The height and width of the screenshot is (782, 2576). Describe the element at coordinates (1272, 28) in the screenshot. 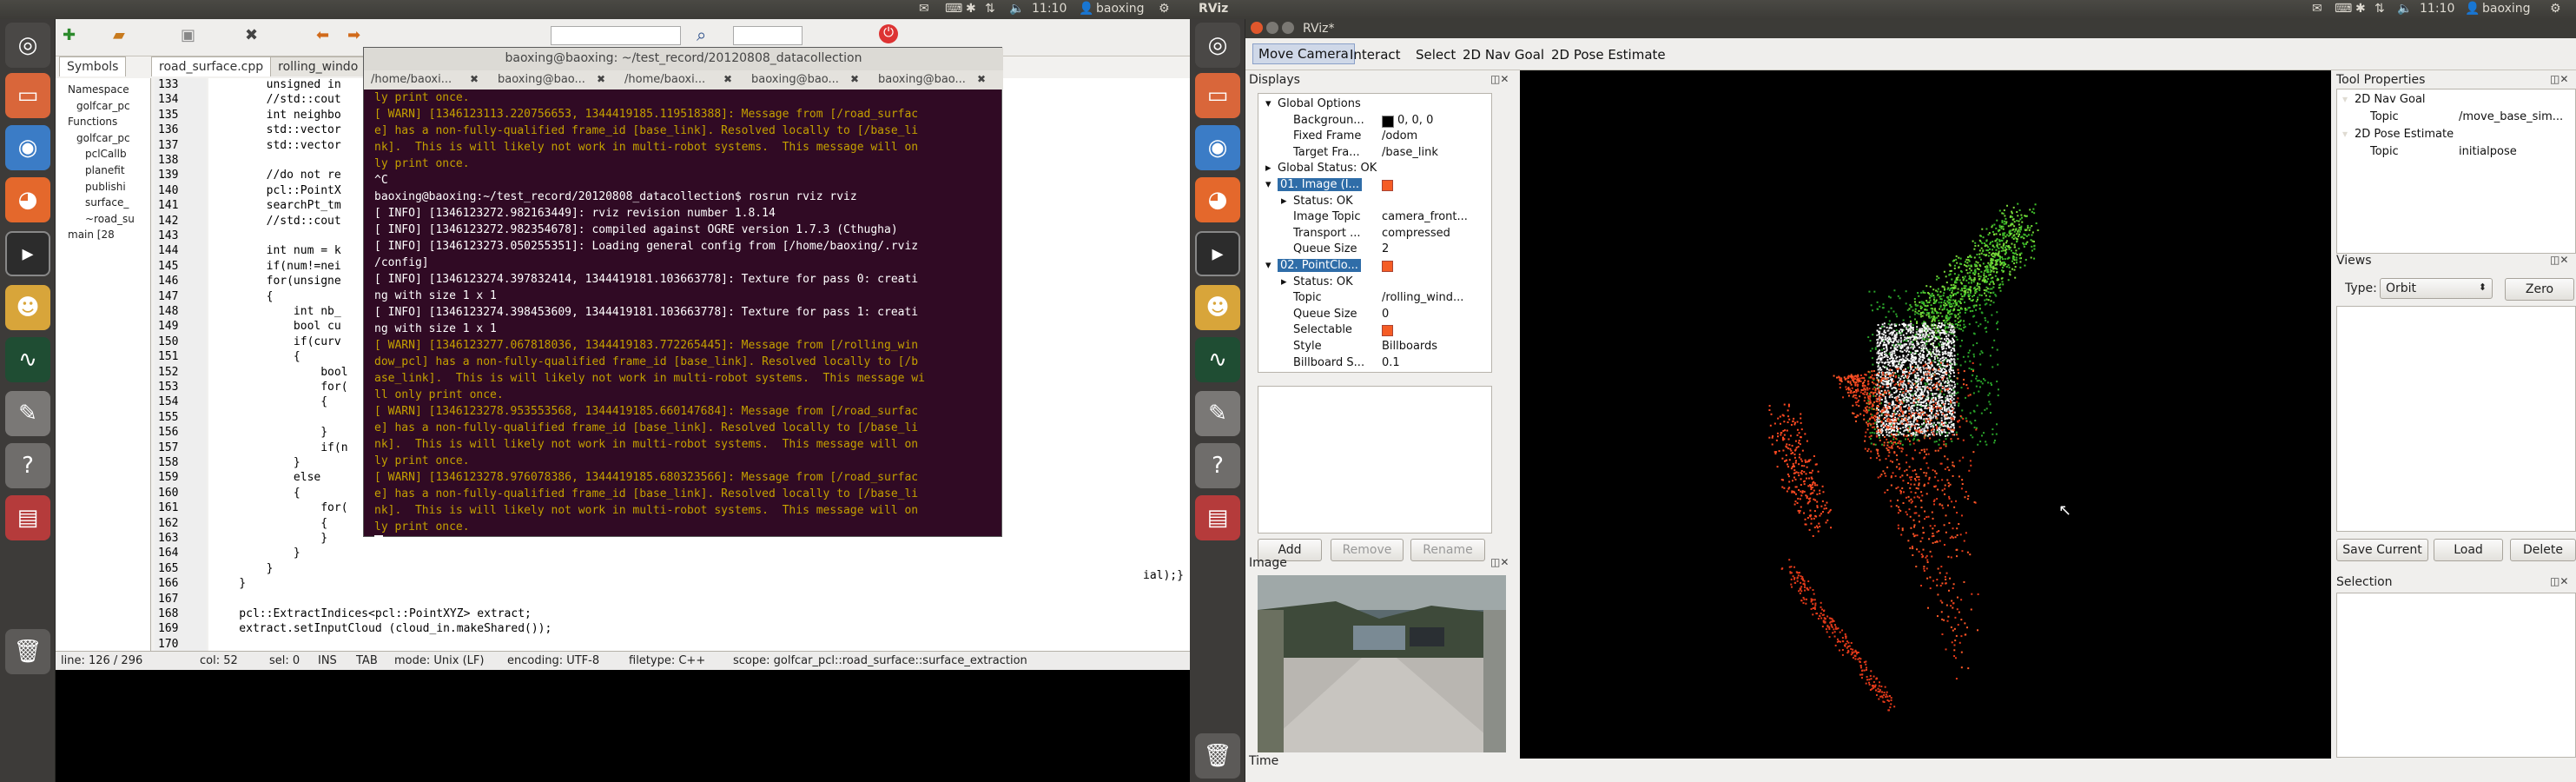

I see `minimize-icon` at that location.